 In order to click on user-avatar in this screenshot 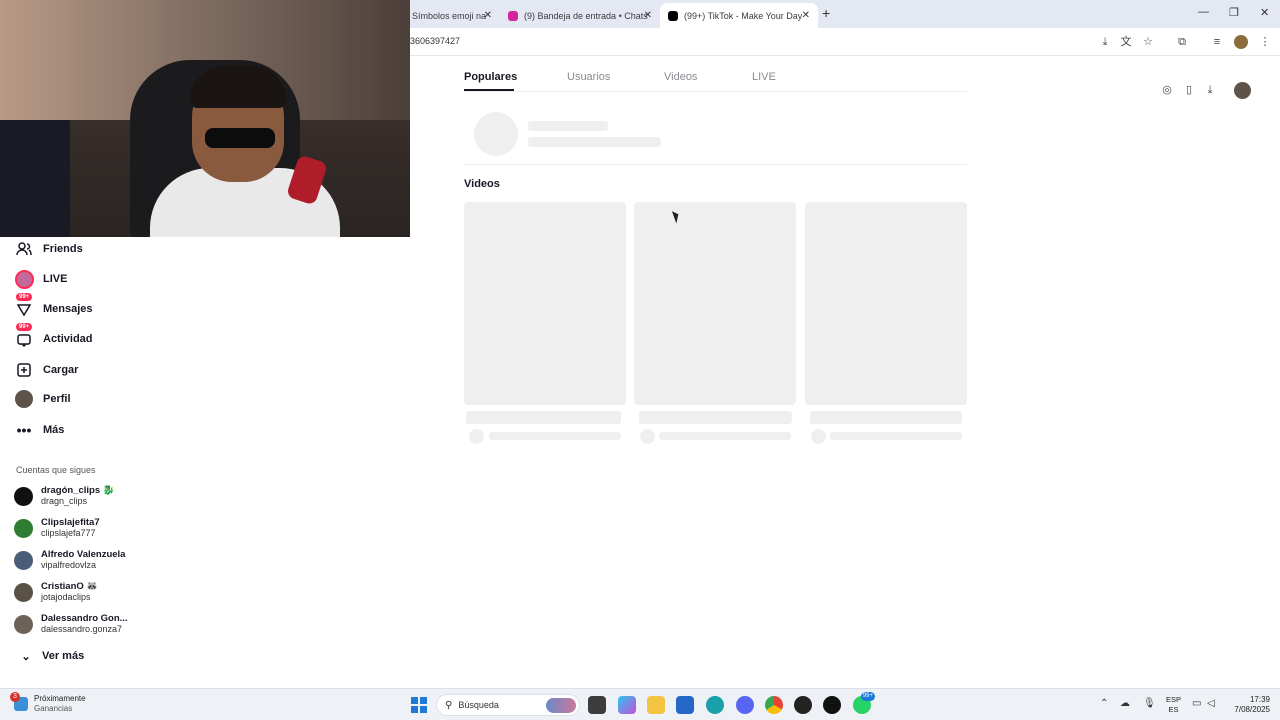, I will do `click(1242, 90)`.